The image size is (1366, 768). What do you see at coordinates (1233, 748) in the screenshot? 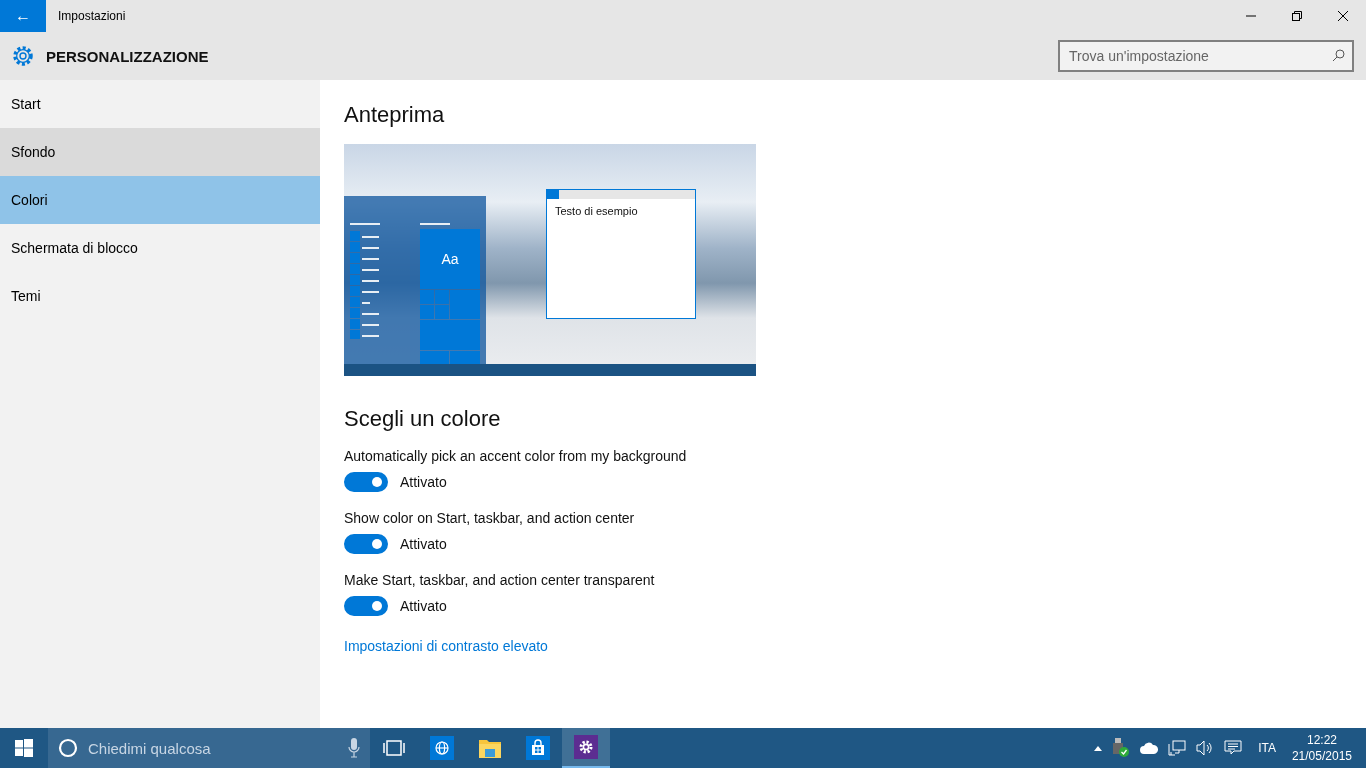
I see `notification-icon` at bounding box center [1233, 748].